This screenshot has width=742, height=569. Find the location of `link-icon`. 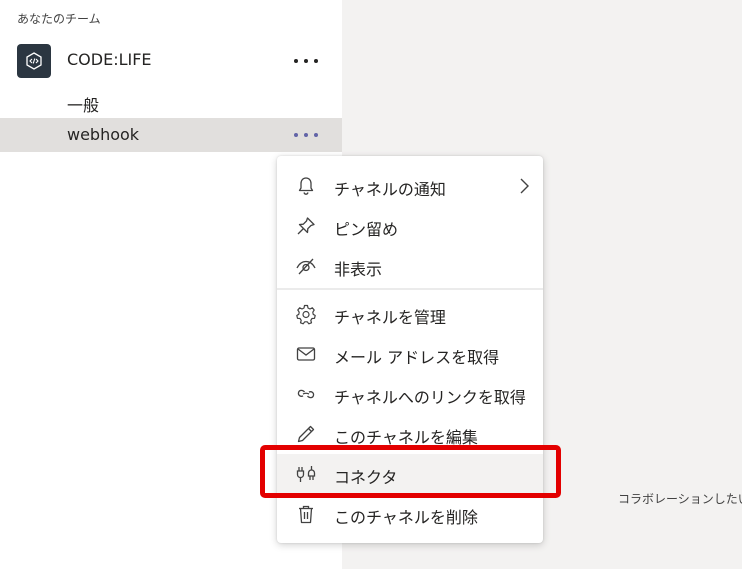

link-icon is located at coordinates (306, 394).